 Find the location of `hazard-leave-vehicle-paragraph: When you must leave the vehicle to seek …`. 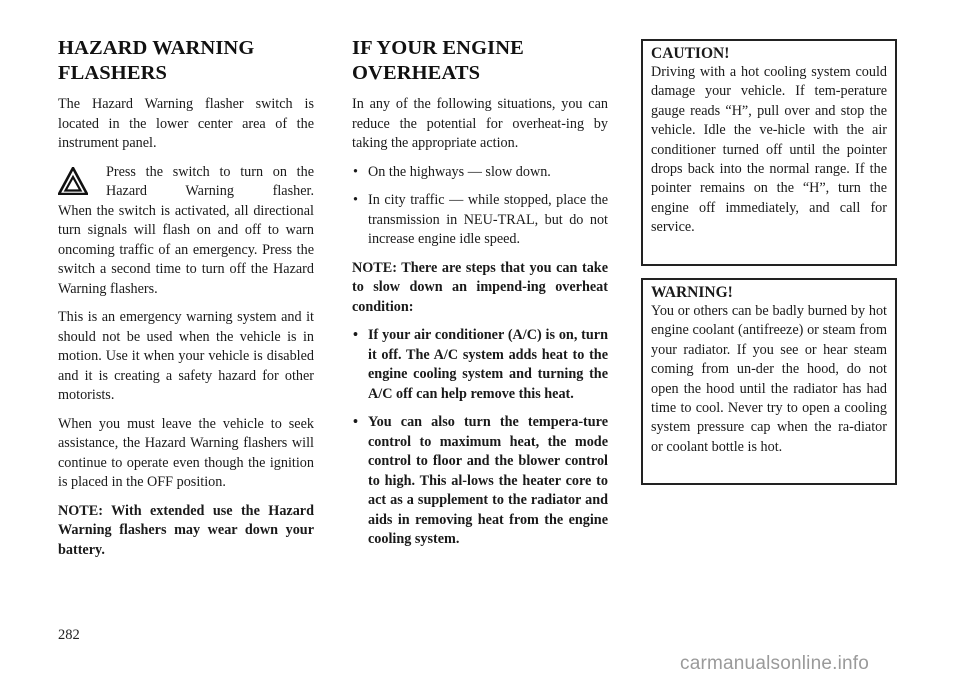

hazard-leave-vehicle-paragraph: When you must leave the vehicle to seek … is located at coordinates (186, 453).